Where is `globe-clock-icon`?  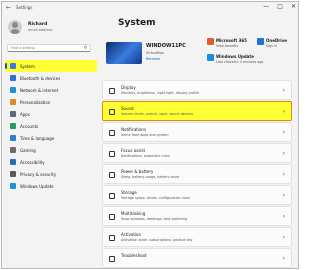 globe-clock-icon is located at coordinates (13, 138).